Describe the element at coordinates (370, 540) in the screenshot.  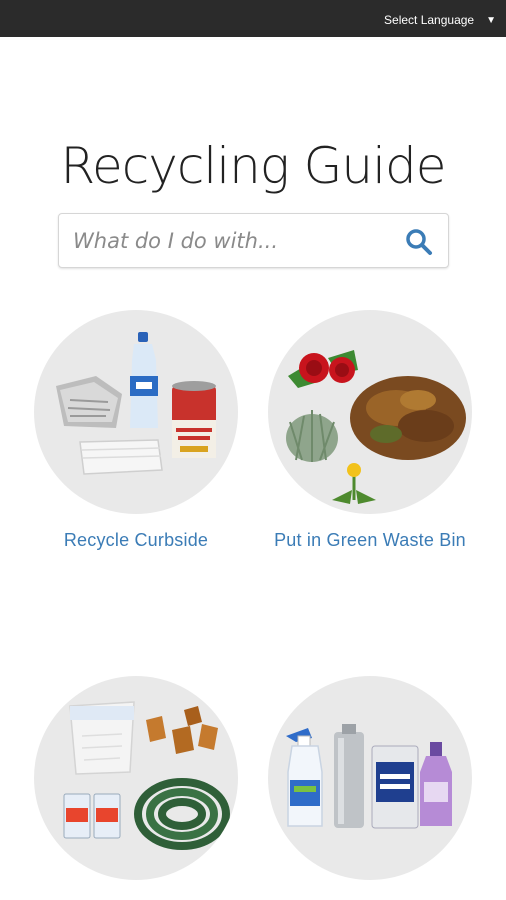
I see `green-waste-link: Put in Green Waste Bin` at that location.